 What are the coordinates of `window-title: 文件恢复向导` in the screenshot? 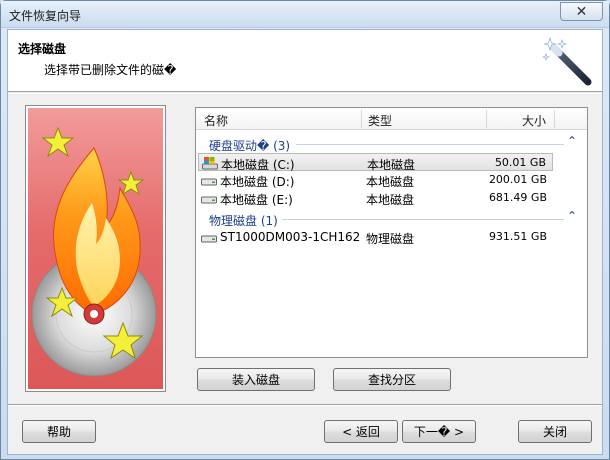 It's located at (45, 16).